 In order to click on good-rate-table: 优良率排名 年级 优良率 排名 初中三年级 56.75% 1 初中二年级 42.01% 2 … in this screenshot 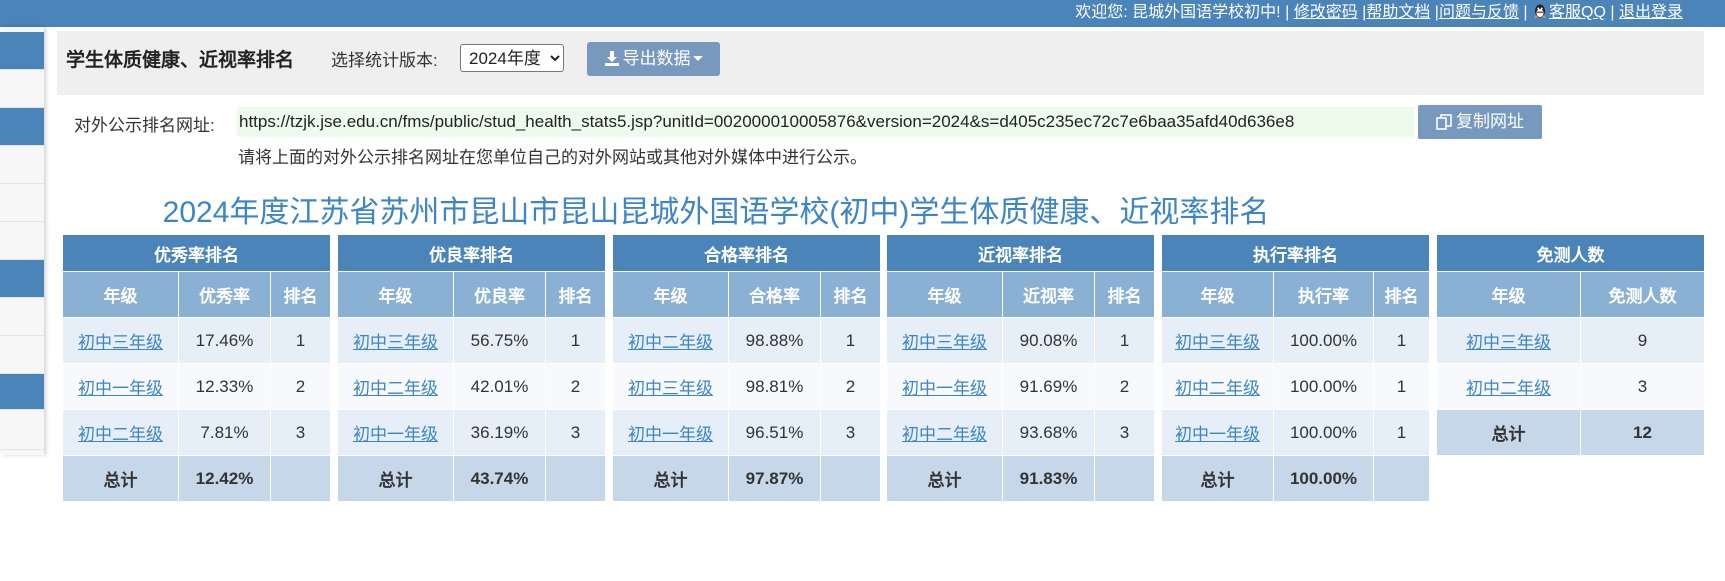, I will do `click(471, 368)`.